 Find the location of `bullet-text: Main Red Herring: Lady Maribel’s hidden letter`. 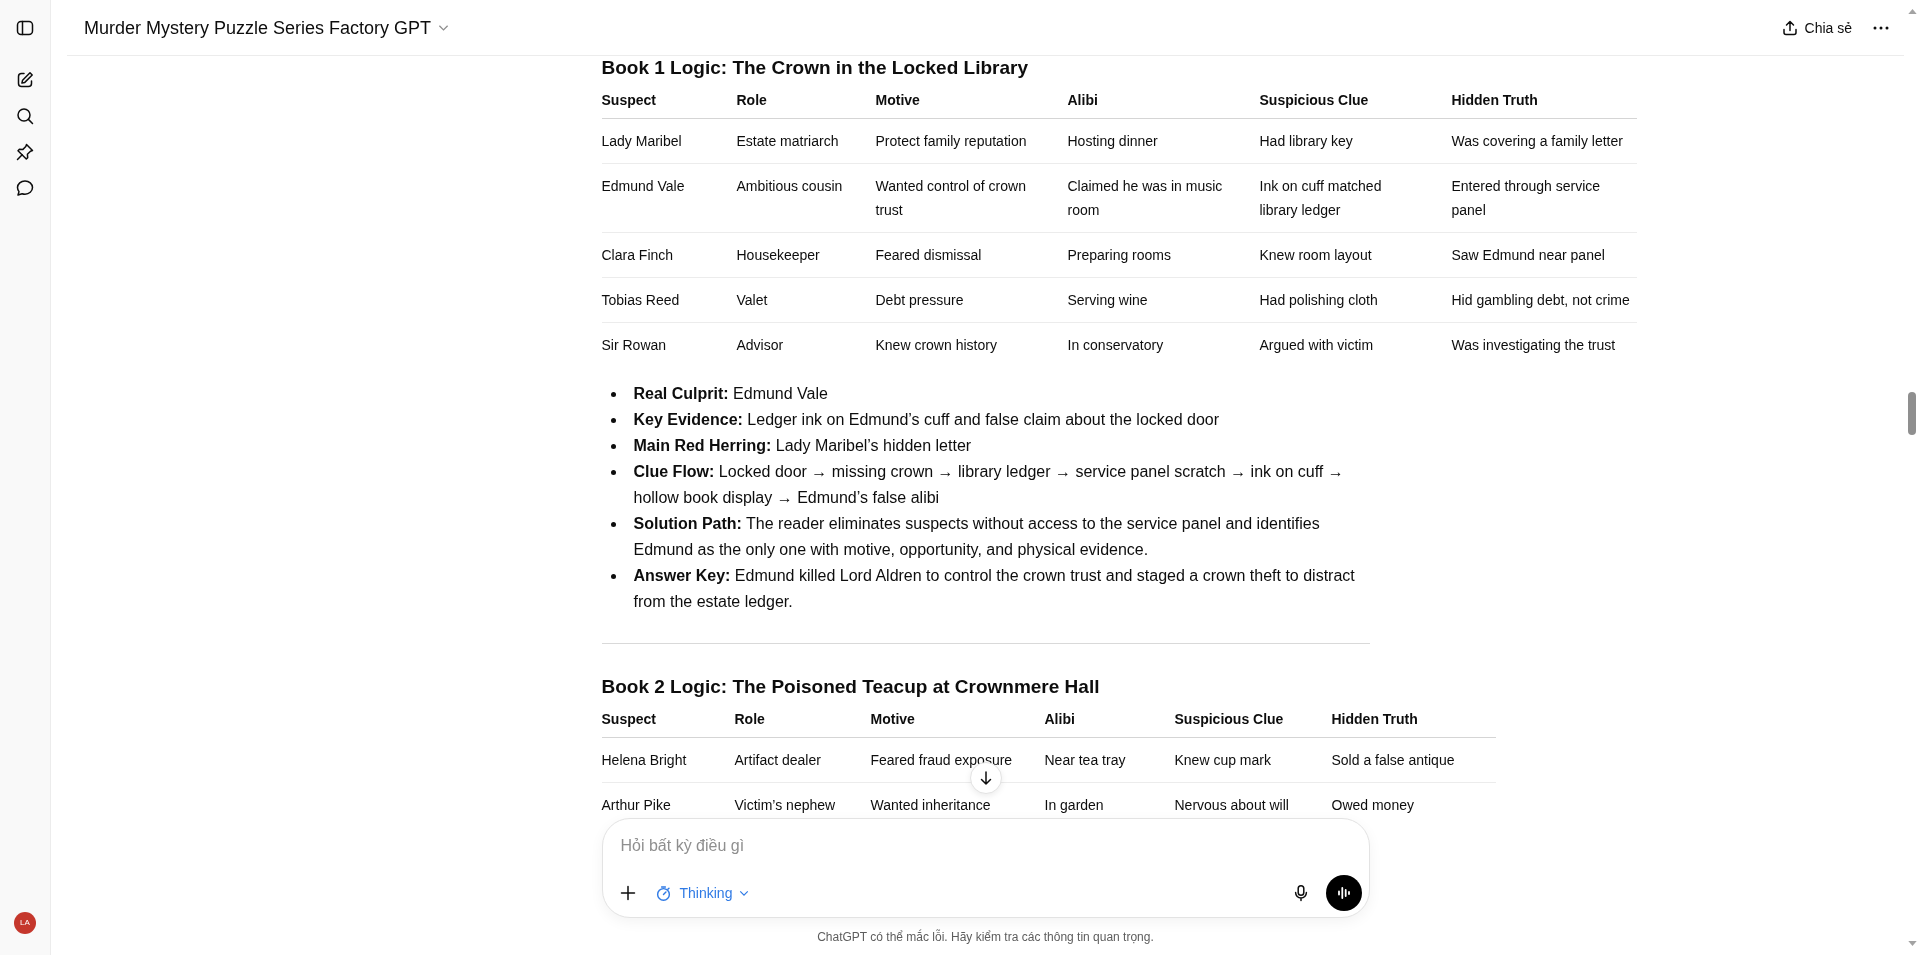

bullet-text: Main Red Herring: Lady Maribel’s hidden letter is located at coordinates (803, 446).